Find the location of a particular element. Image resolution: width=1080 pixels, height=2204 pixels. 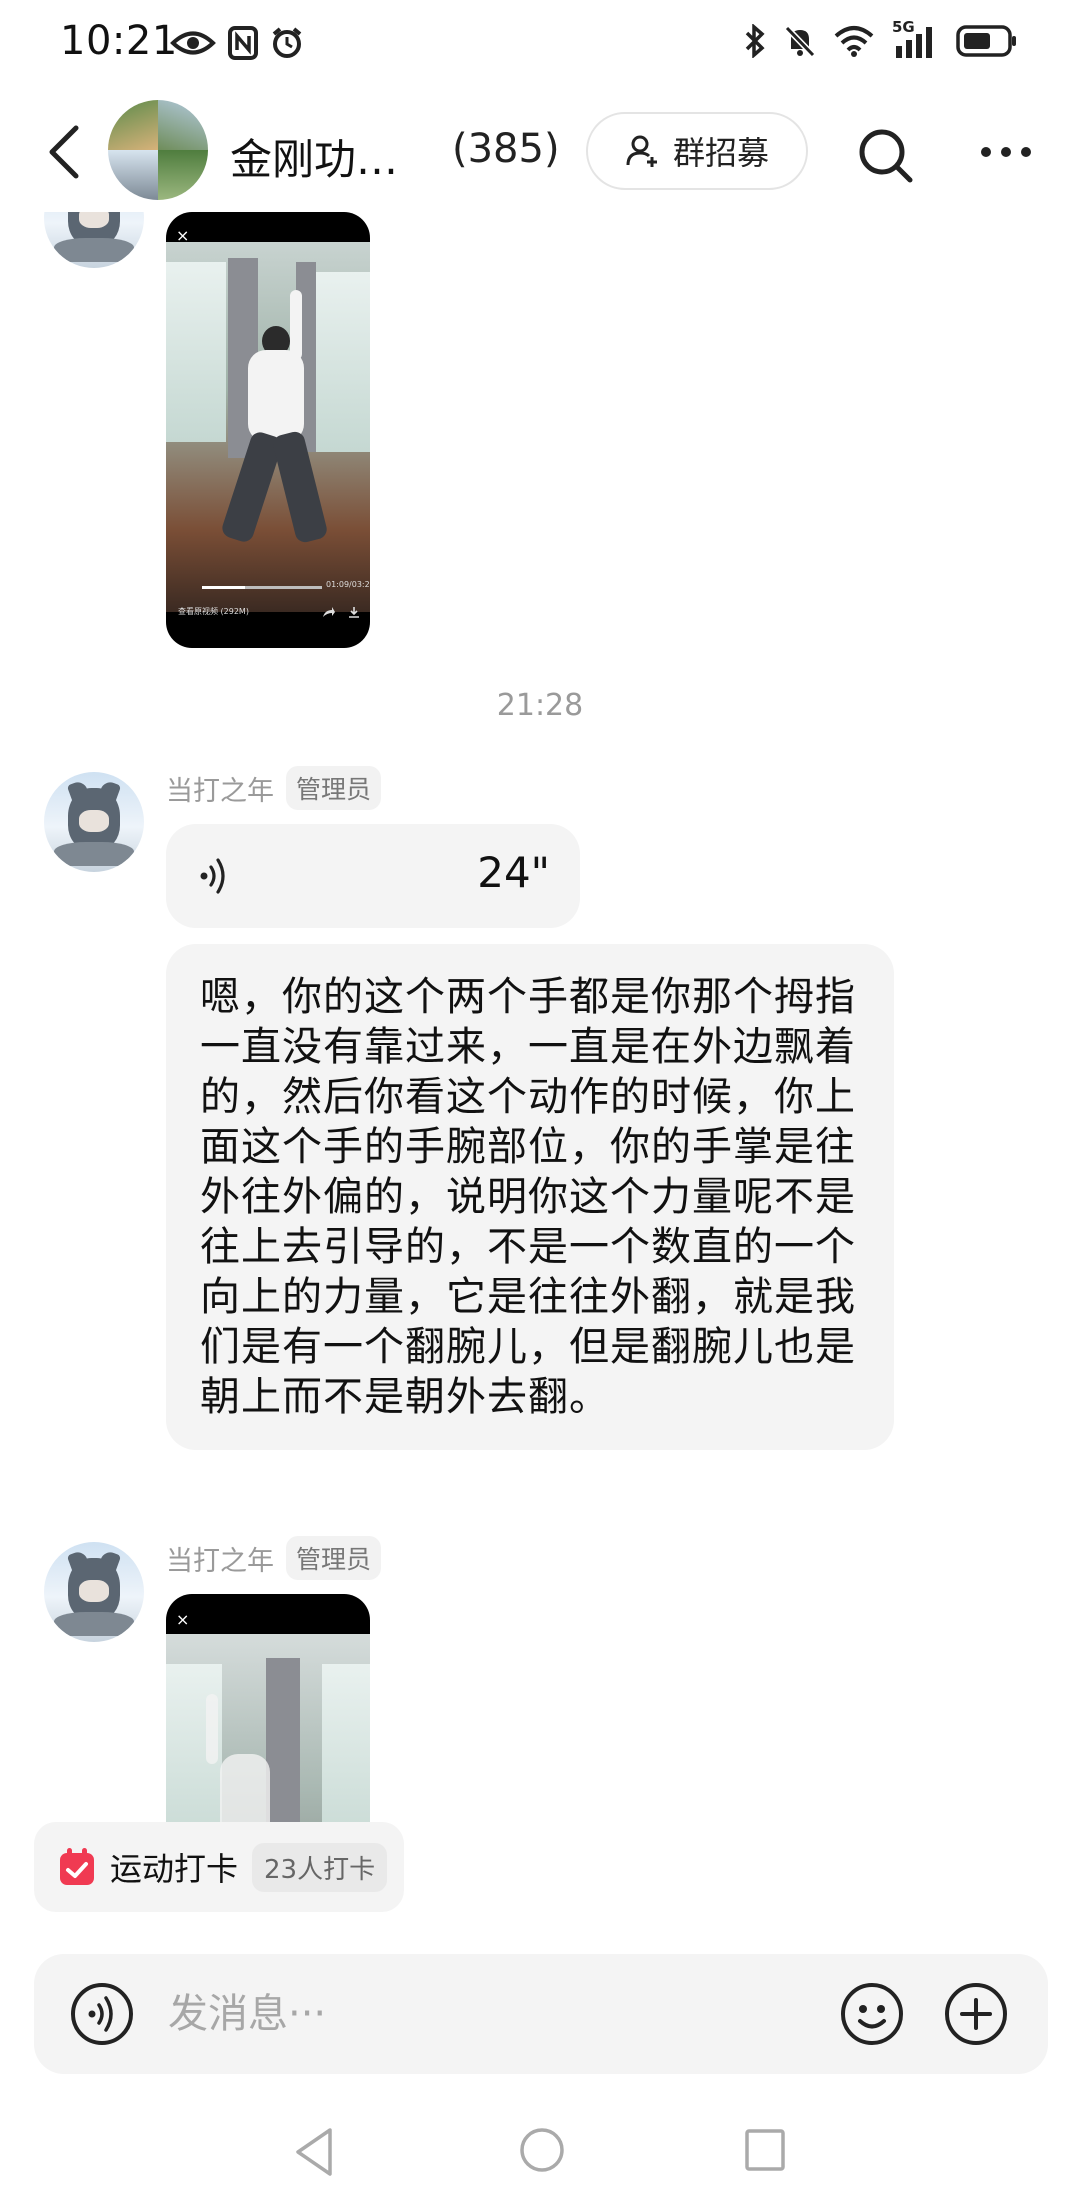

video-message: × is located at coordinates (268, 1712).